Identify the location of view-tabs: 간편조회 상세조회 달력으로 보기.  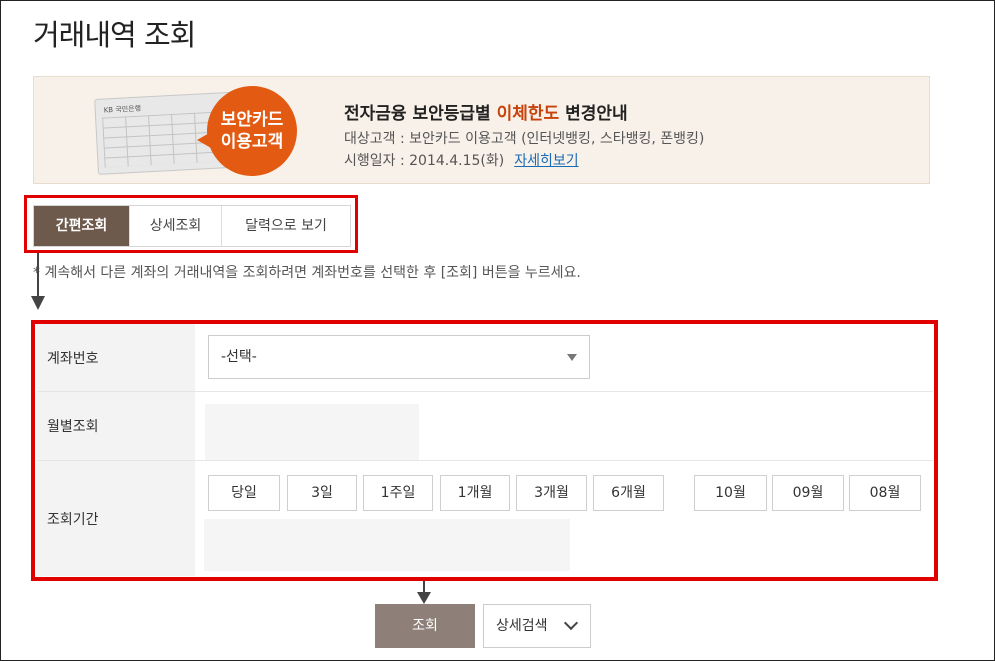
(192, 226).